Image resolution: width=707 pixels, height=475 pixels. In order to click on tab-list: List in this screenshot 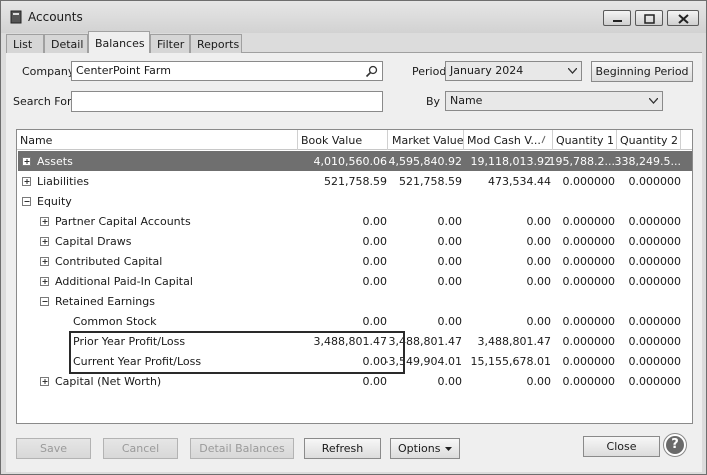, I will do `click(25, 43)`.